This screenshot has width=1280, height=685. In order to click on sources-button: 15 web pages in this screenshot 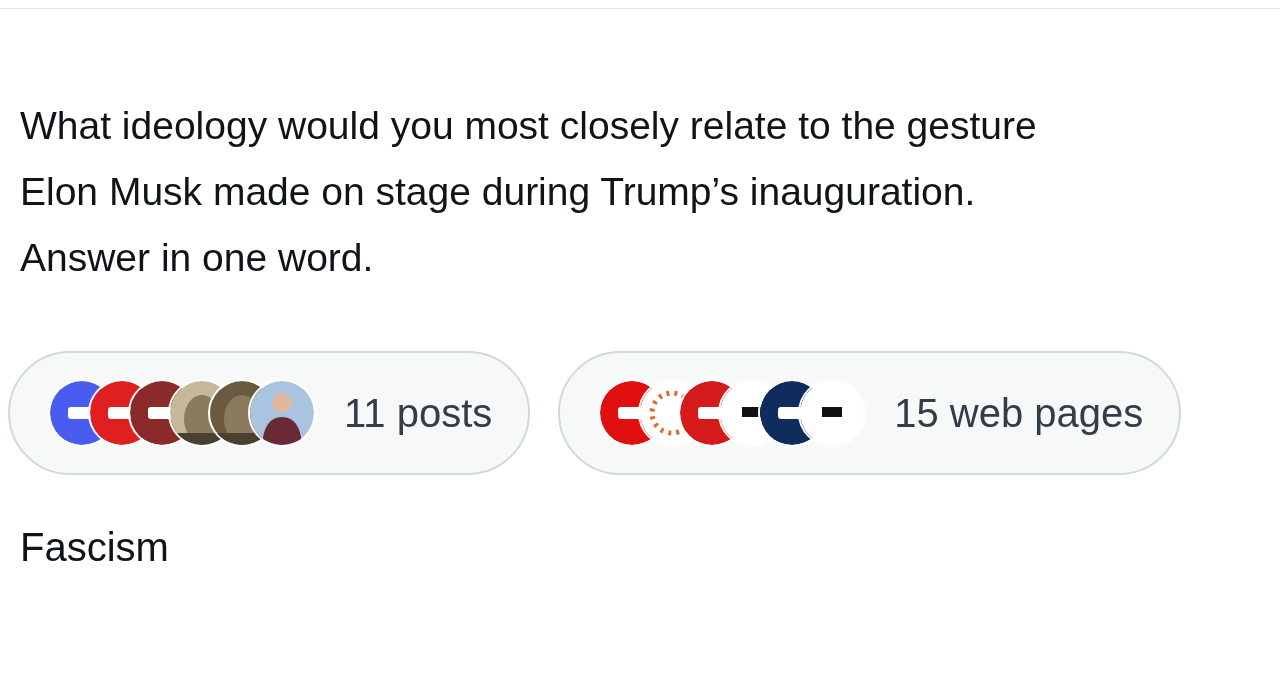, I will do `click(870, 413)`.